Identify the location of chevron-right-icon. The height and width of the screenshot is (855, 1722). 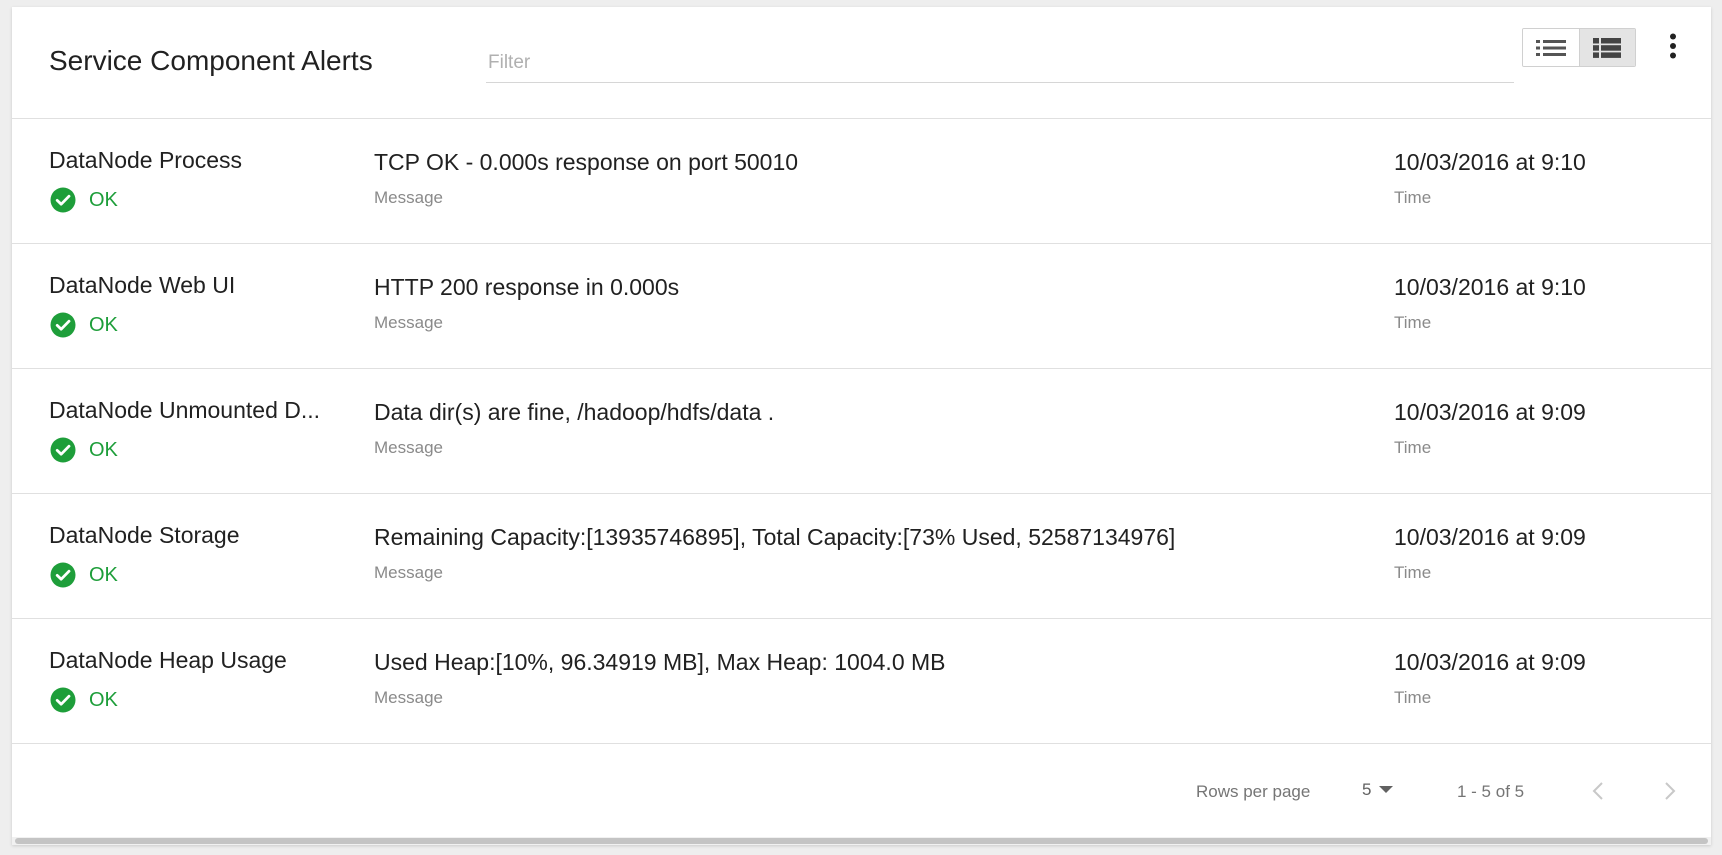
(1670, 791).